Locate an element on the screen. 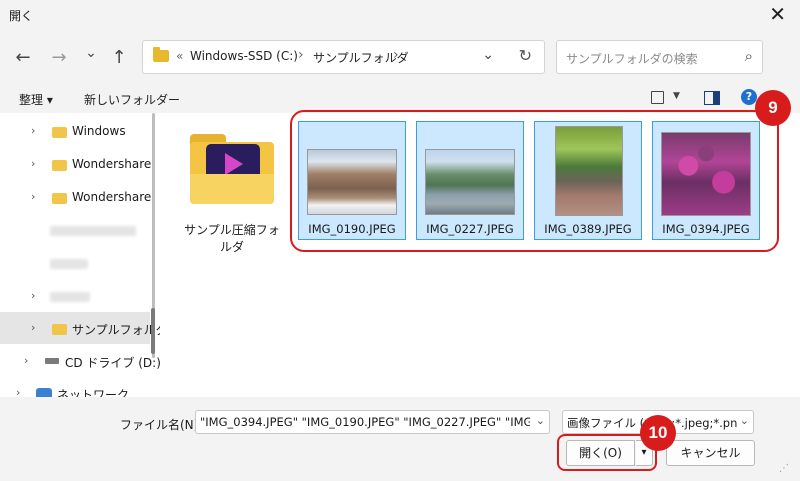 The image size is (800, 481). sidebar-item-windows: › Windows is located at coordinates (75, 131).